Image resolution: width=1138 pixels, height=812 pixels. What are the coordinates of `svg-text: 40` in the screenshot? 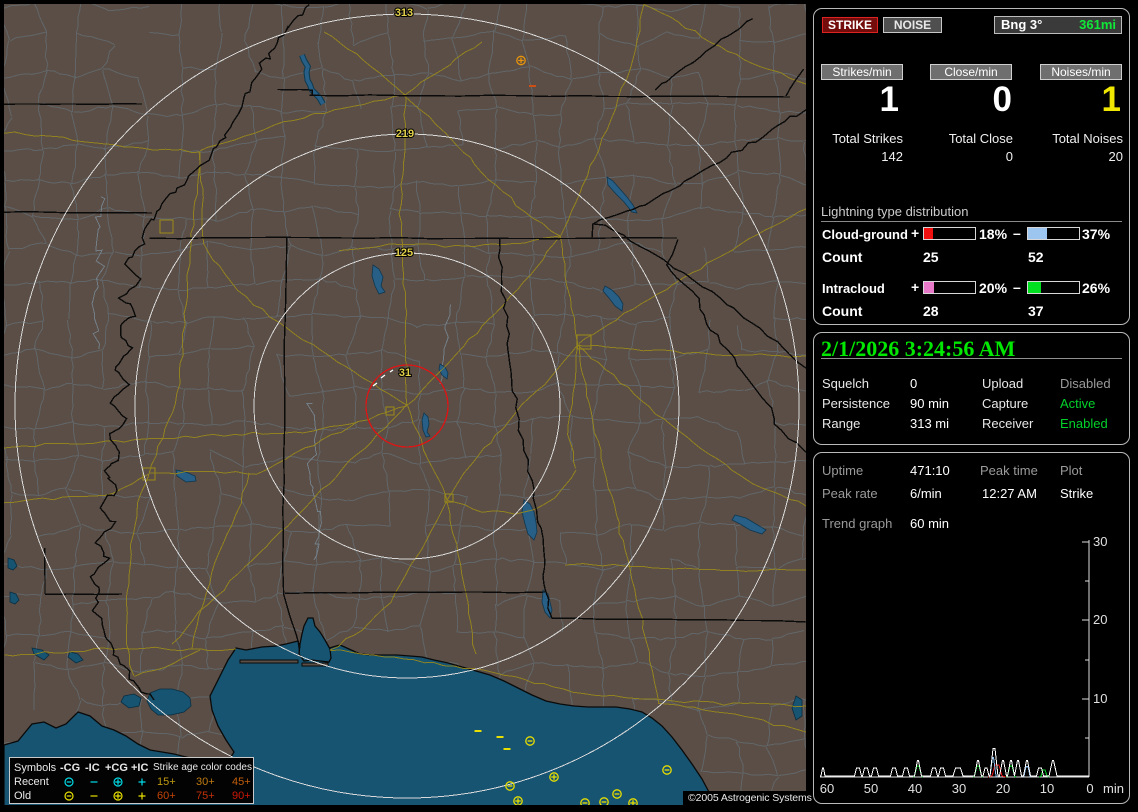 It's located at (915, 788).